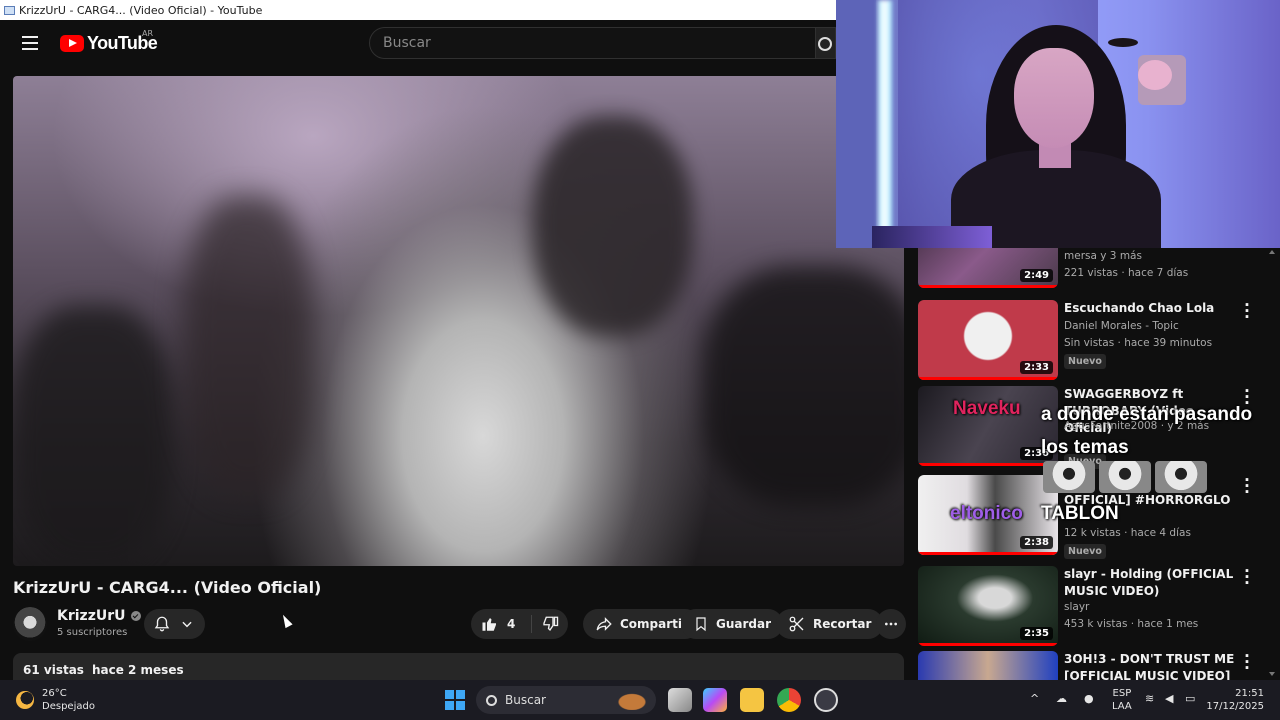 This screenshot has height=720, width=1280. I want to click on rec-channel: mersa y 3 más, so click(1103, 256).